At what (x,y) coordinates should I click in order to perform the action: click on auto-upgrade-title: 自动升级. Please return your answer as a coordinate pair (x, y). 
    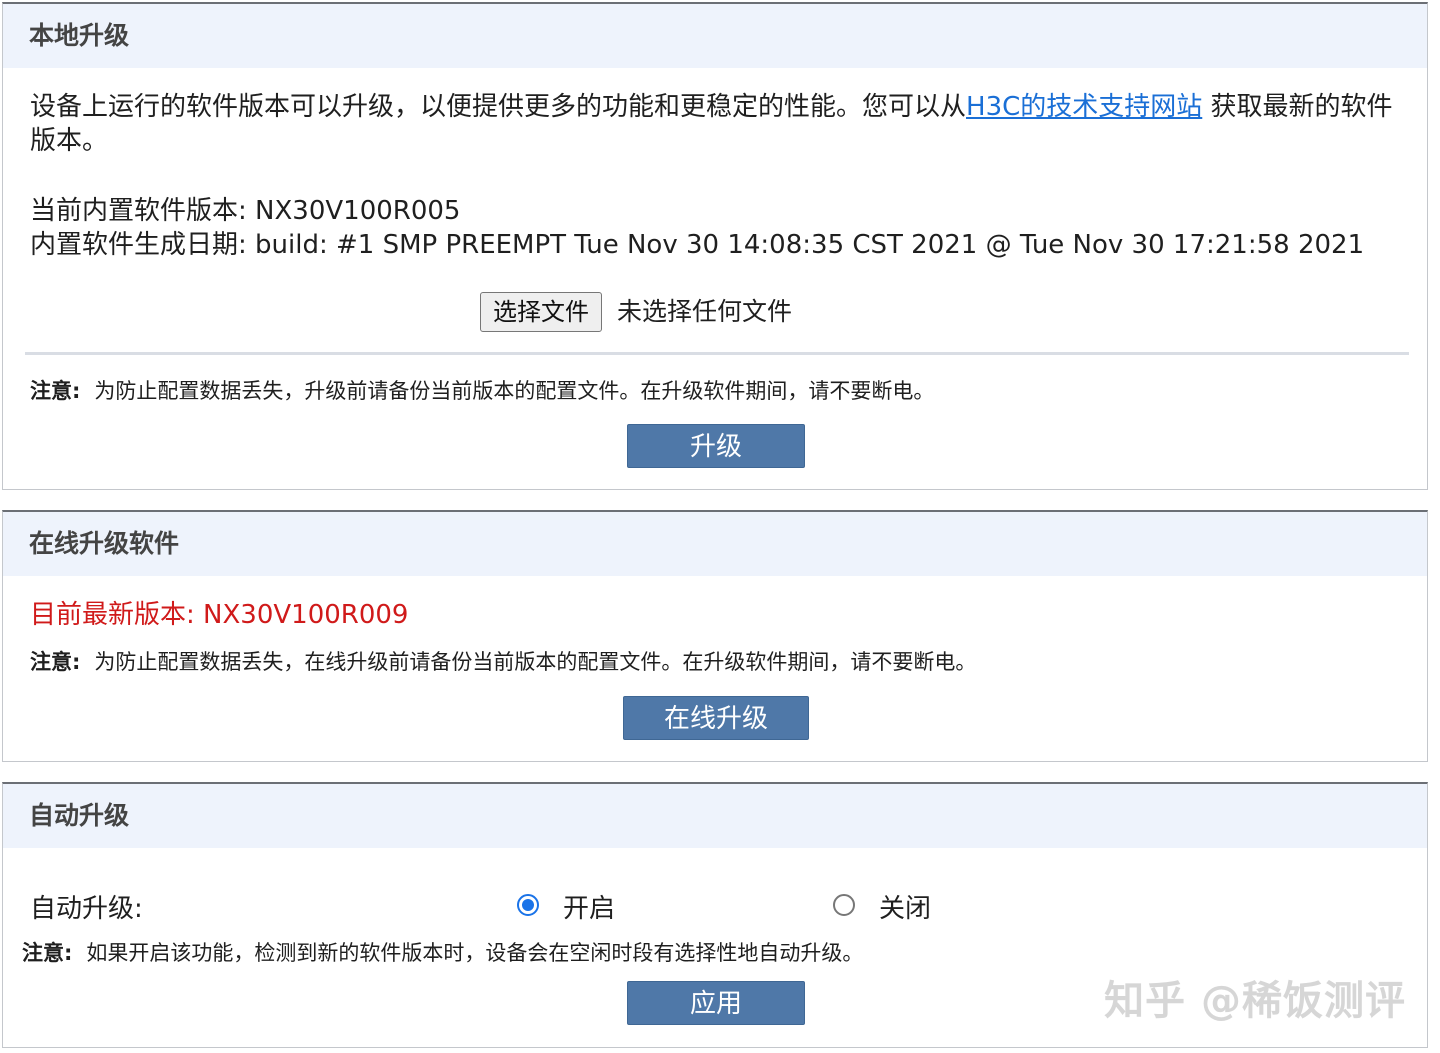
    Looking at the image, I should click on (715, 816).